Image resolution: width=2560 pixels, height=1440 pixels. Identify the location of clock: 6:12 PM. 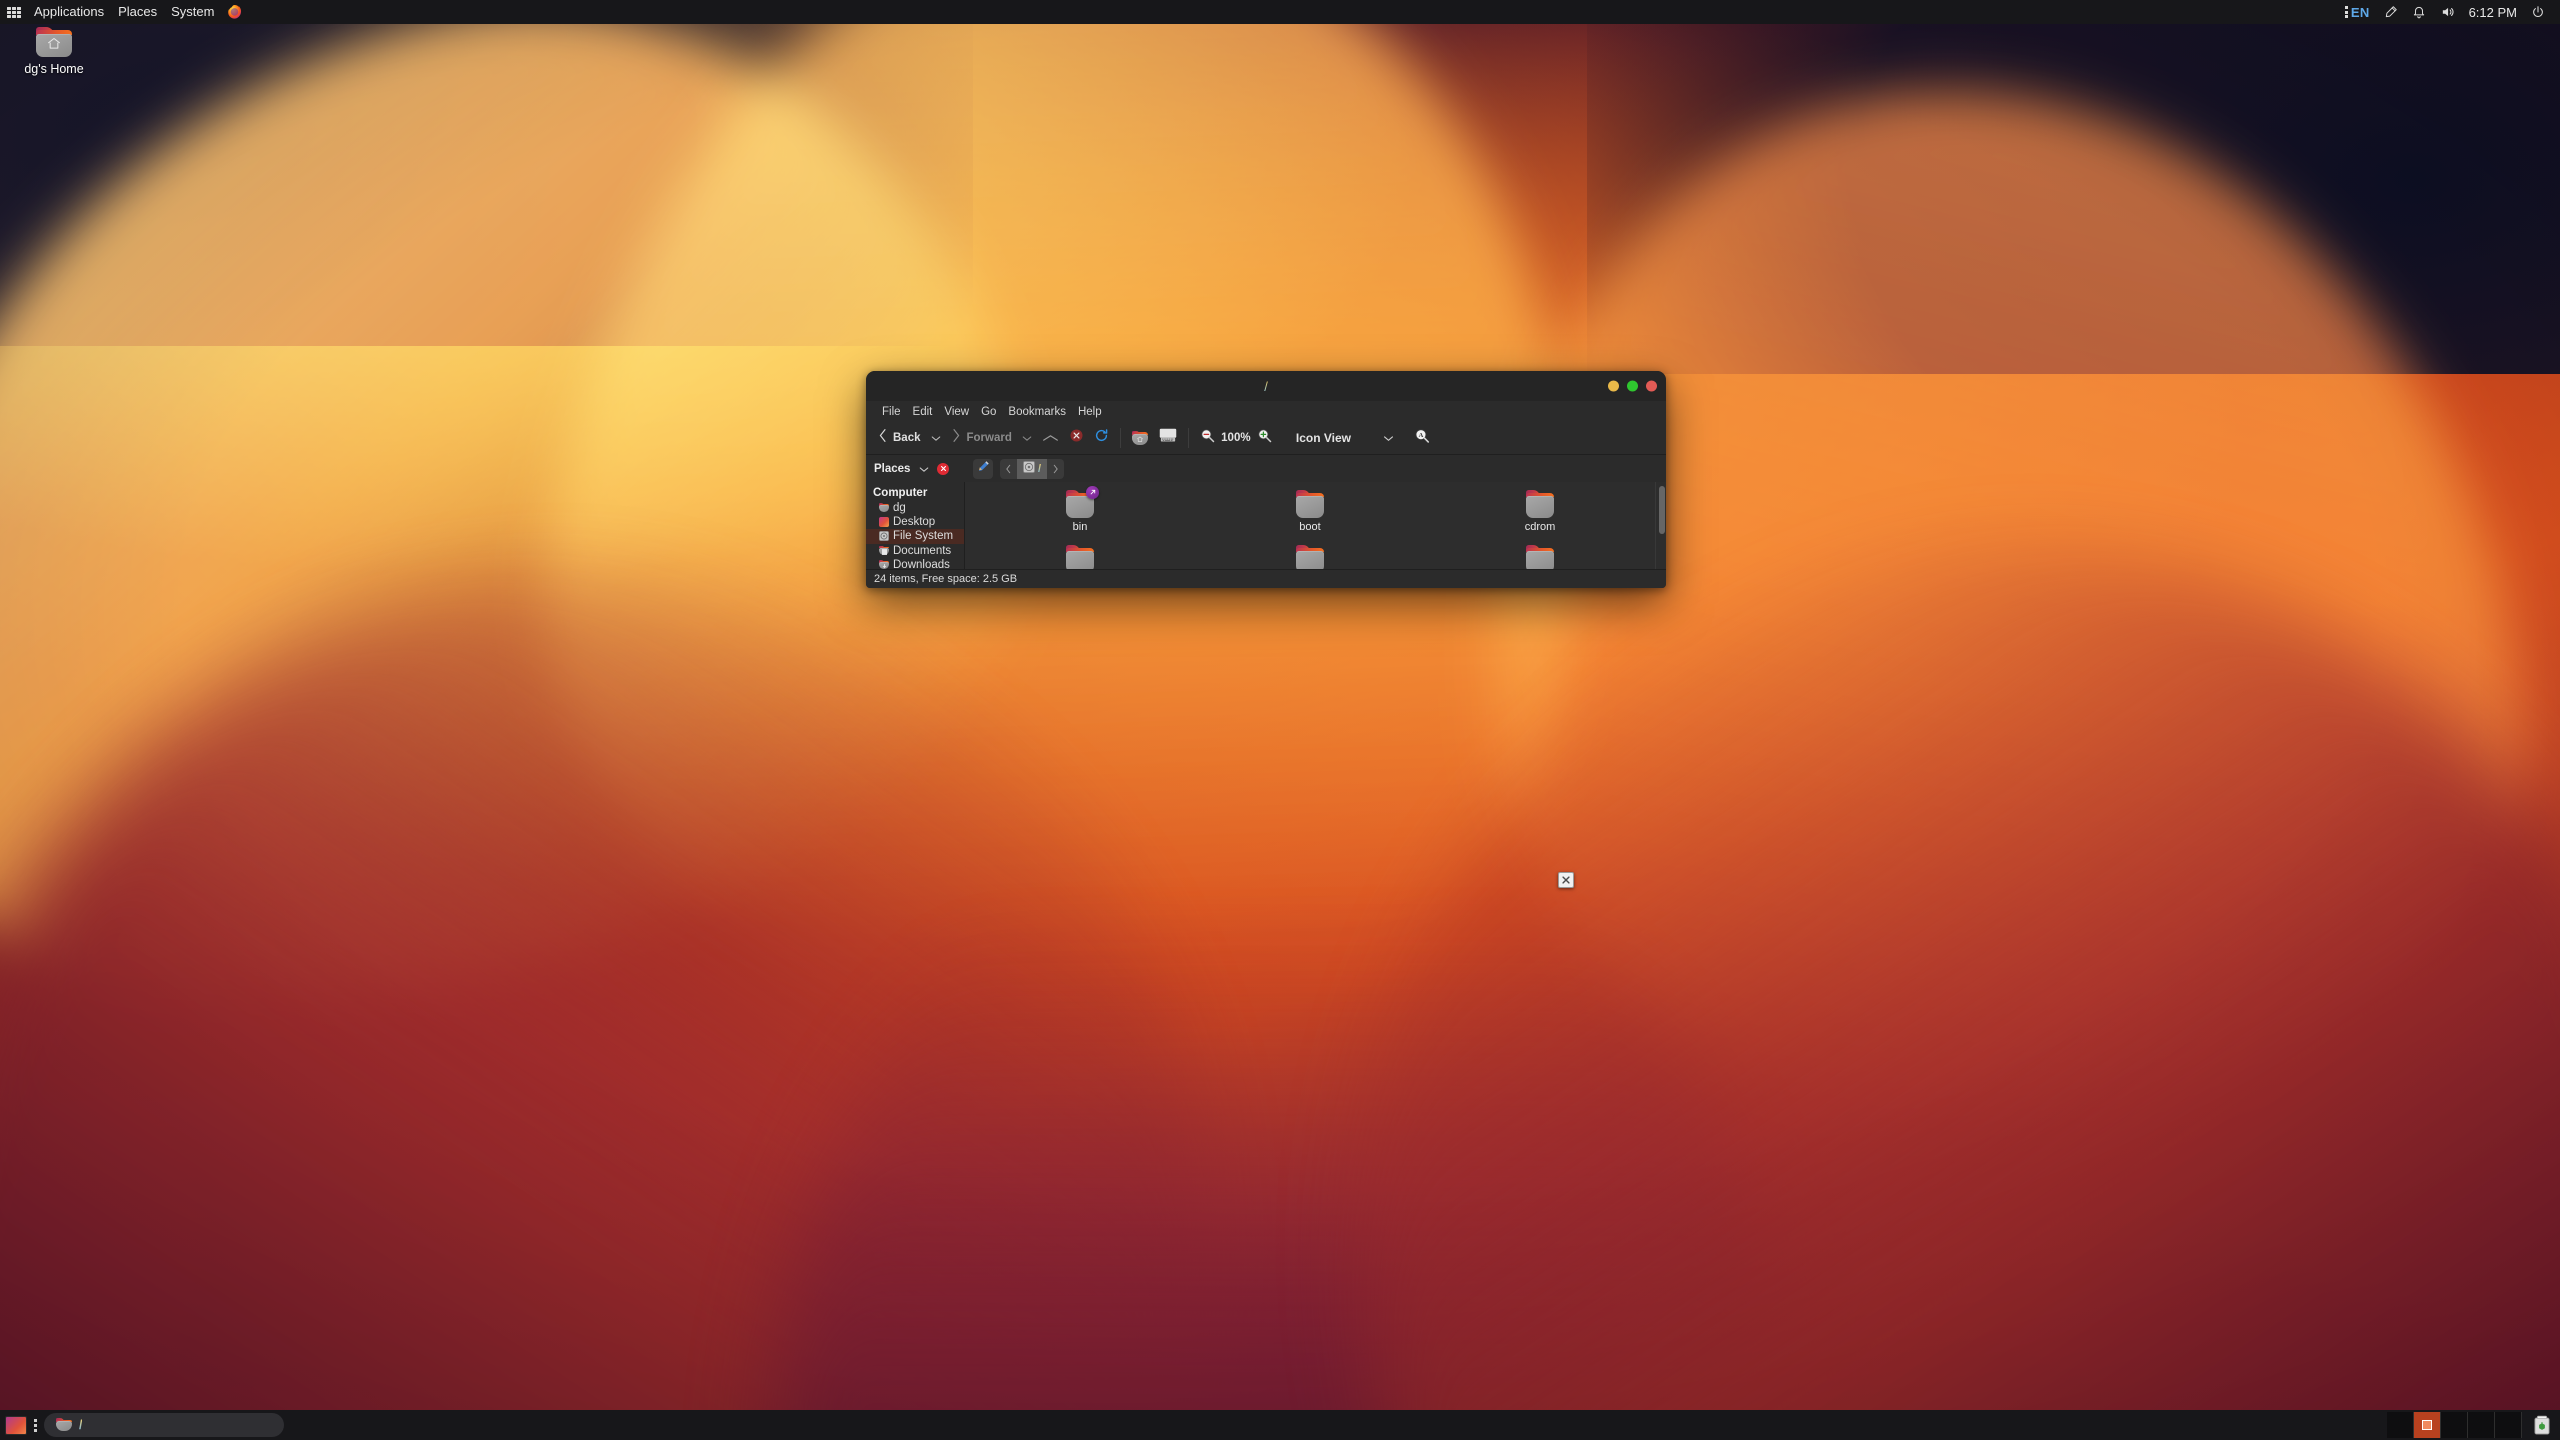
(2493, 12).